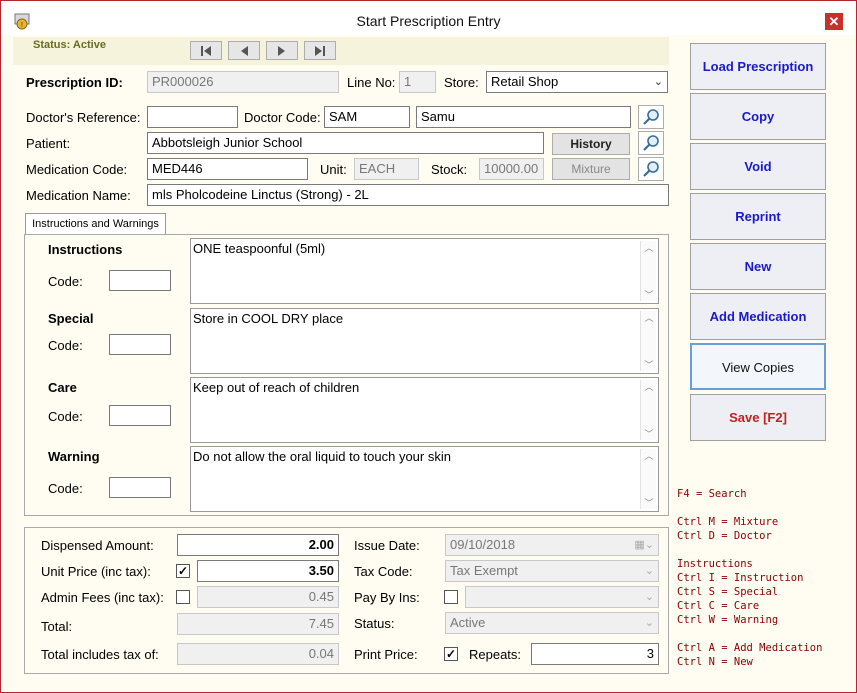  What do you see at coordinates (750, 648) in the screenshot?
I see `hotkey-line: Ctrl A = Add Medication` at bounding box center [750, 648].